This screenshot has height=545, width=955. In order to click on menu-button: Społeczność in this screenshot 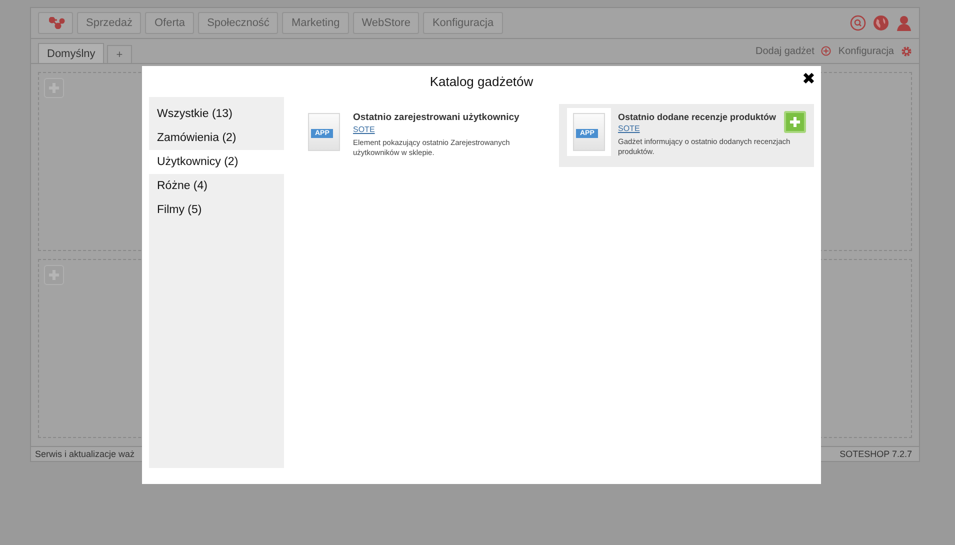, I will do `click(238, 23)`.